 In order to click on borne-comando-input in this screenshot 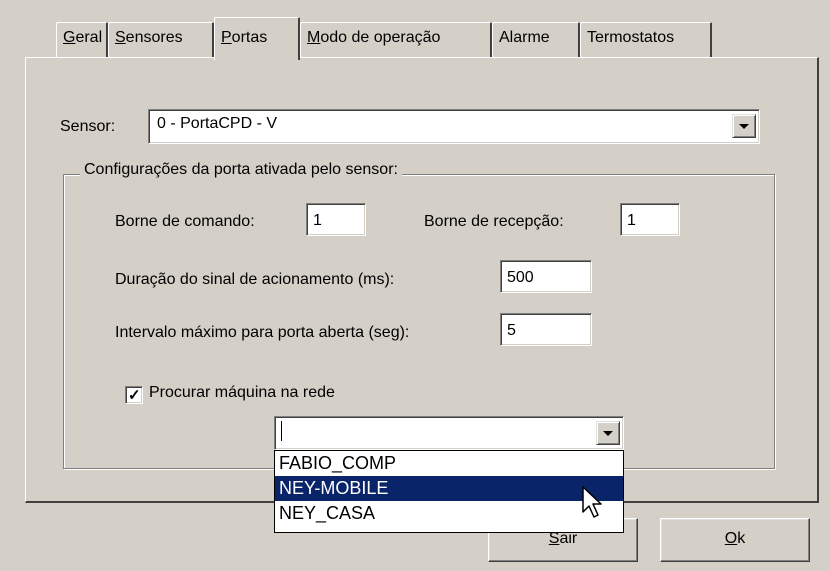, I will do `click(336, 219)`.